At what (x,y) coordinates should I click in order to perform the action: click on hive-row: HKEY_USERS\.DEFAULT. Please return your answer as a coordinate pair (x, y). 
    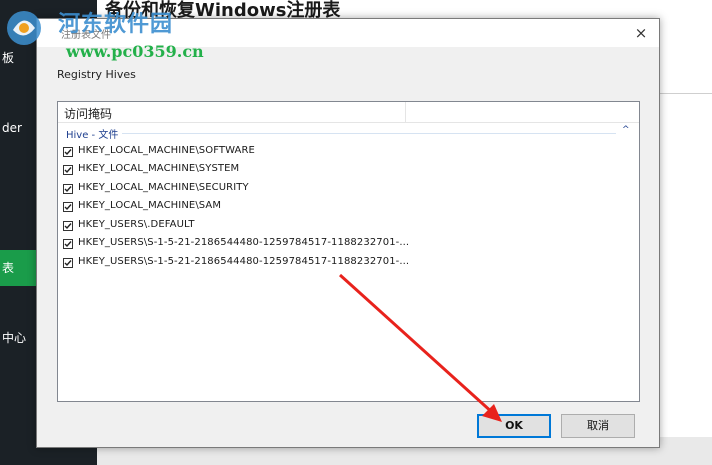
    Looking at the image, I should click on (348, 227).